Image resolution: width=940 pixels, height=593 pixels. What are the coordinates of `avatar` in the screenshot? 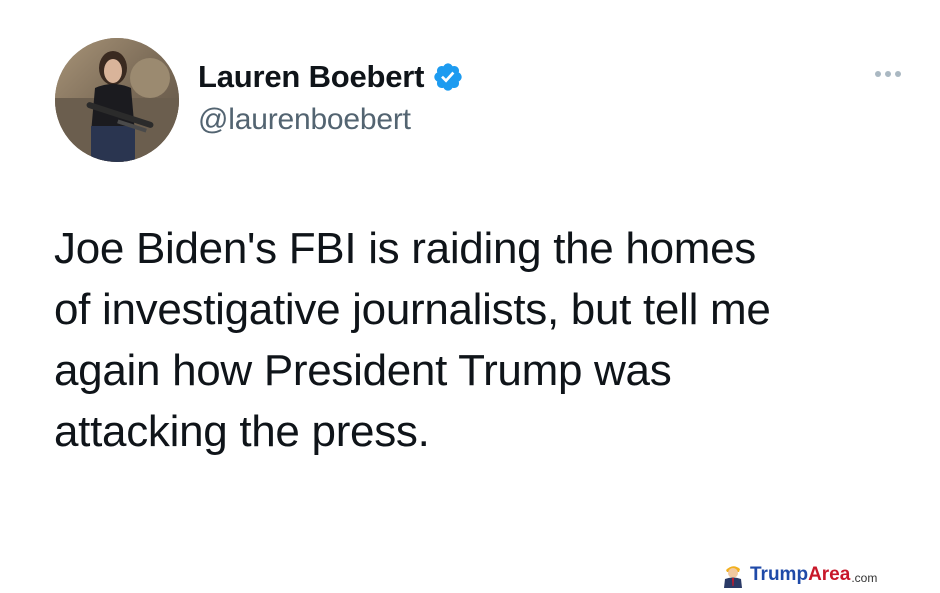 It's located at (117, 100).